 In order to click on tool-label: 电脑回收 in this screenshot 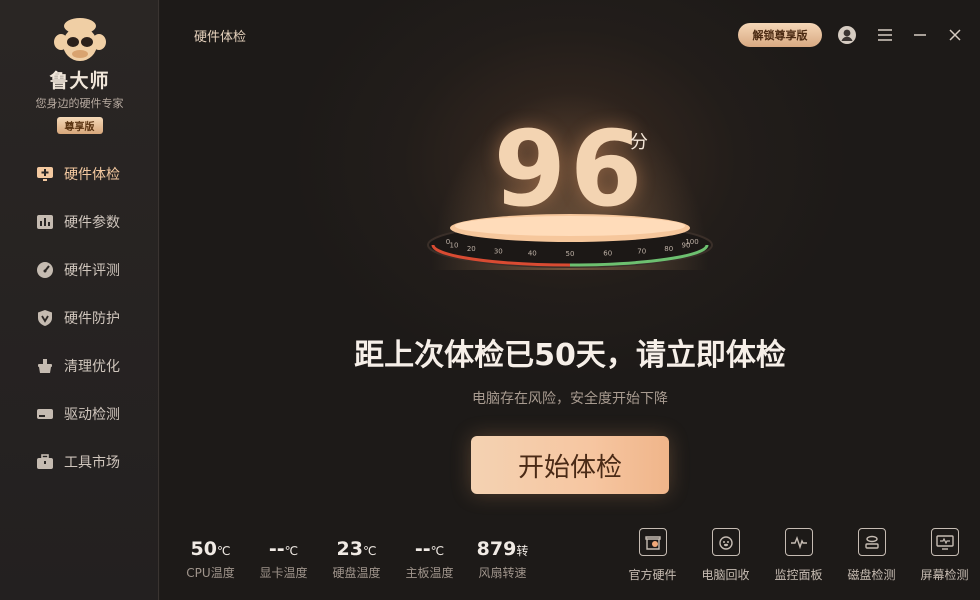, I will do `click(725, 575)`.